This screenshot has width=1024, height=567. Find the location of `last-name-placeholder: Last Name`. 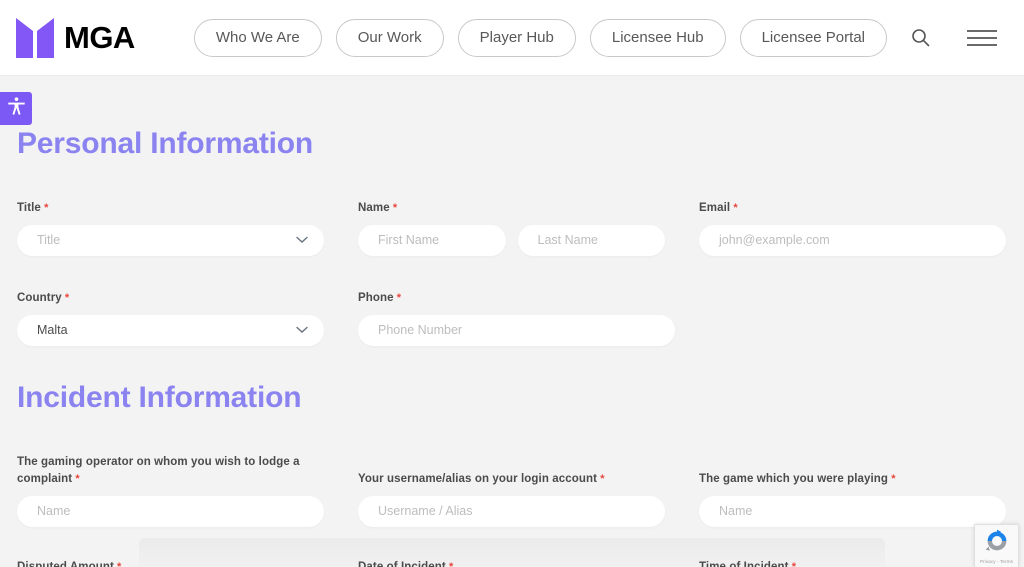

last-name-placeholder: Last Name is located at coordinates (567, 240).